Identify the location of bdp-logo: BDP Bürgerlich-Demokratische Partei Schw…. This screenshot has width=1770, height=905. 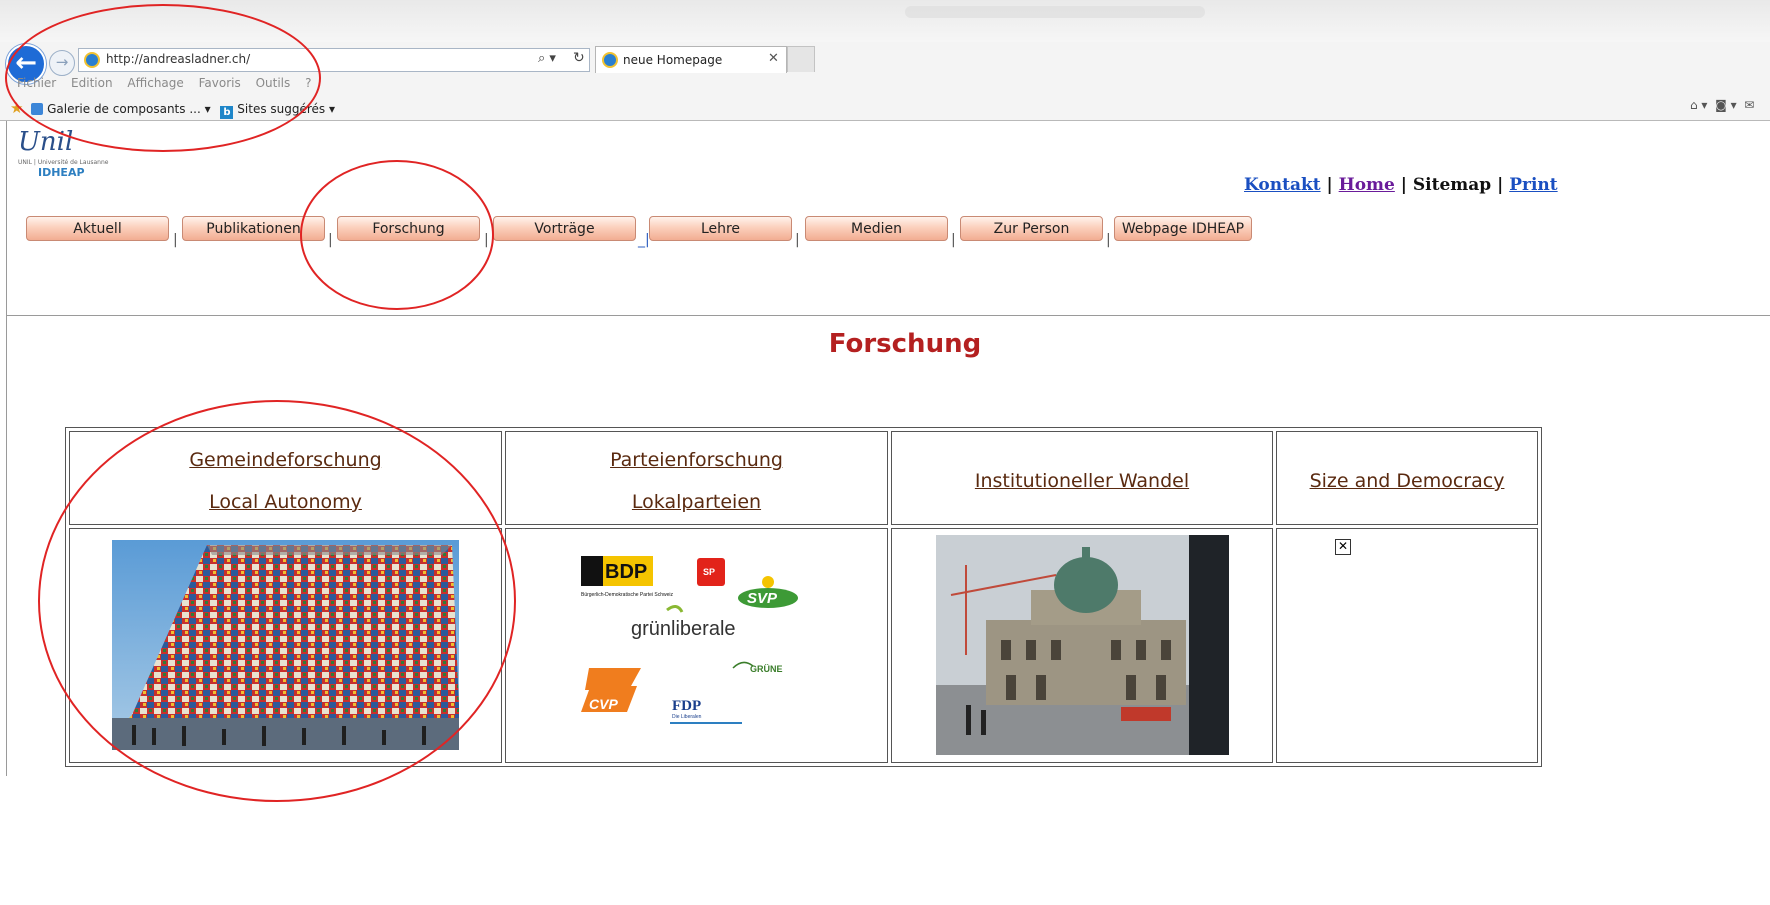
(627, 577).